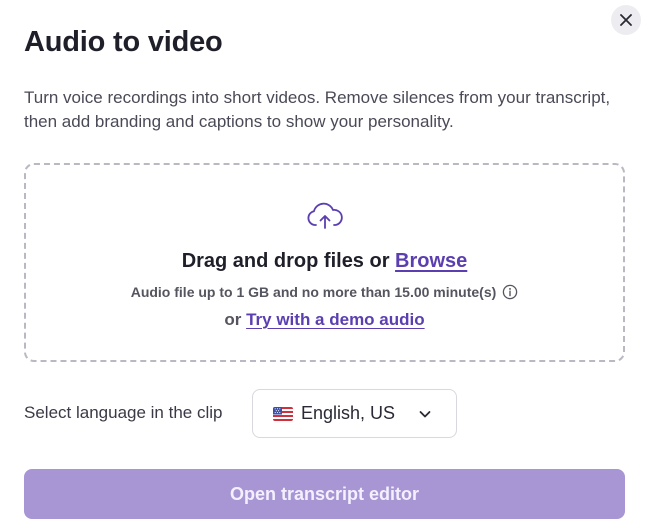 Image resolution: width=652 pixels, height=530 pixels. Describe the element at coordinates (283, 413) in the screenshot. I see `us-flag-icon` at that location.